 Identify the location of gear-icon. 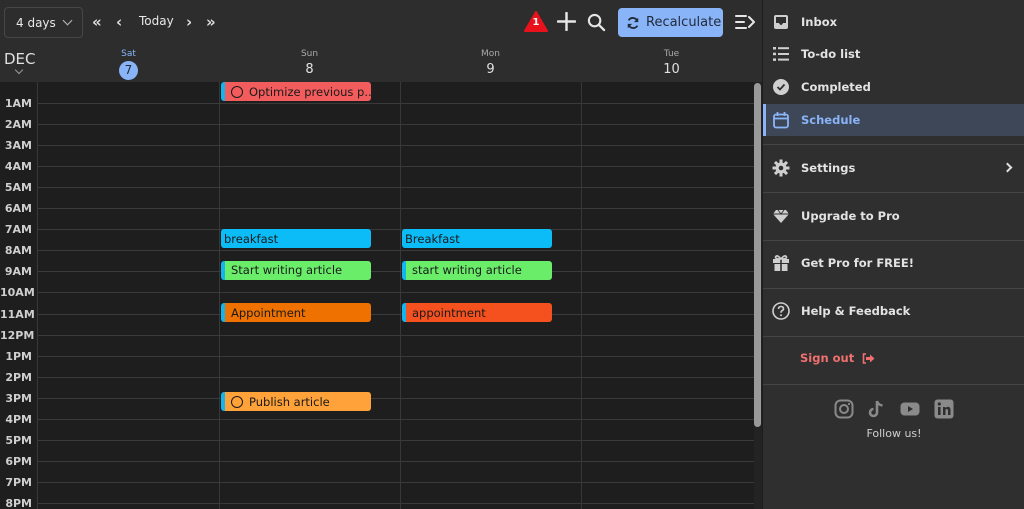
(781, 168).